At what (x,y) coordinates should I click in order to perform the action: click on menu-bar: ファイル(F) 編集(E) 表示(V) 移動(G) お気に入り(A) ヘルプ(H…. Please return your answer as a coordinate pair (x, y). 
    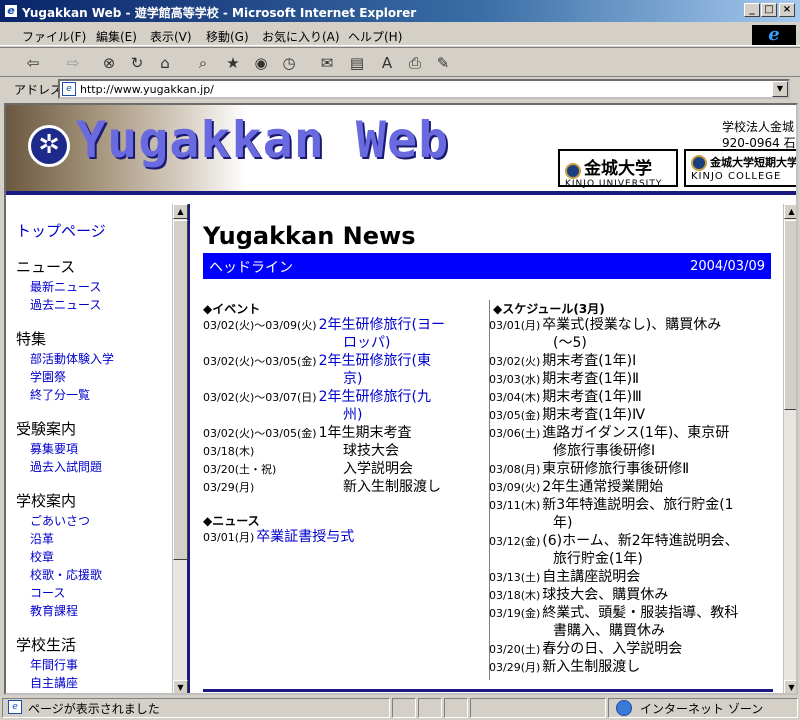
    Looking at the image, I should click on (400, 35).